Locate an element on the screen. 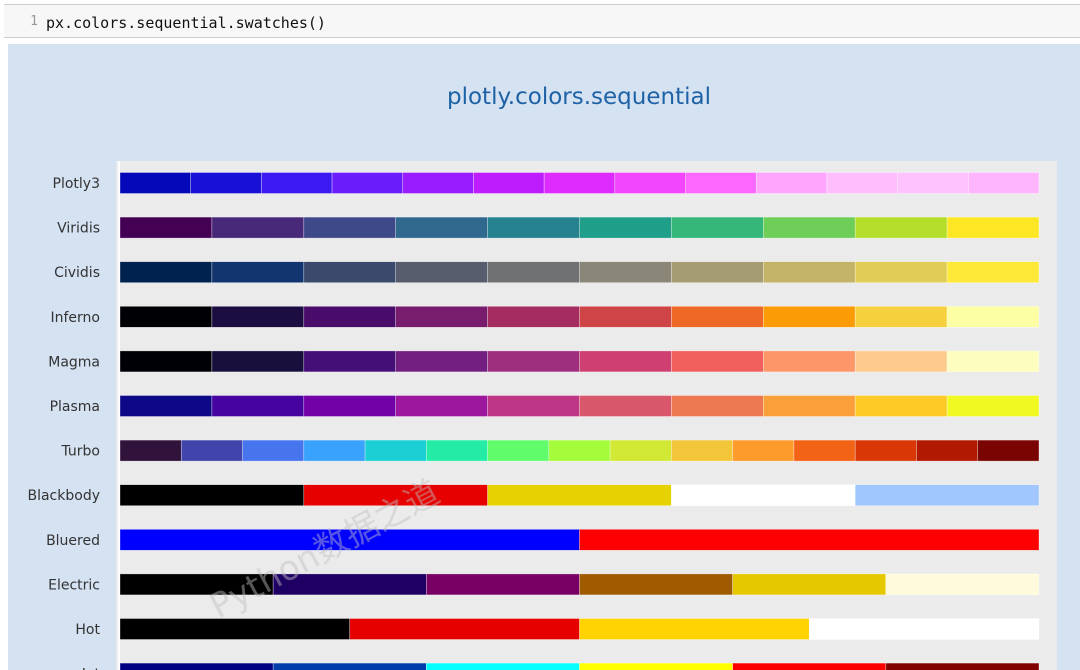 The width and height of the screenshot is (1080, 670). row-label: Blackbody is located at coordinates (63, 496).